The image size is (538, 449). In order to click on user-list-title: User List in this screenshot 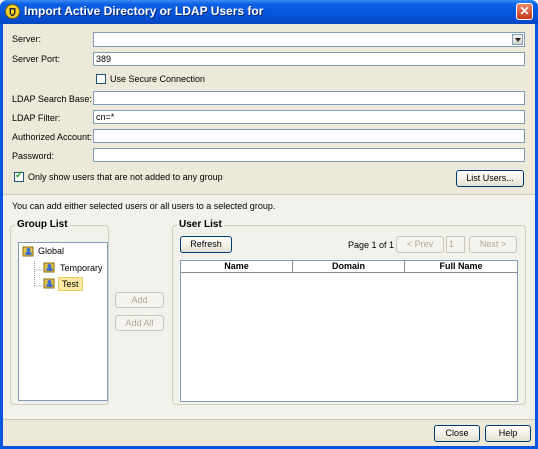, I will do `click(200, 224)`.